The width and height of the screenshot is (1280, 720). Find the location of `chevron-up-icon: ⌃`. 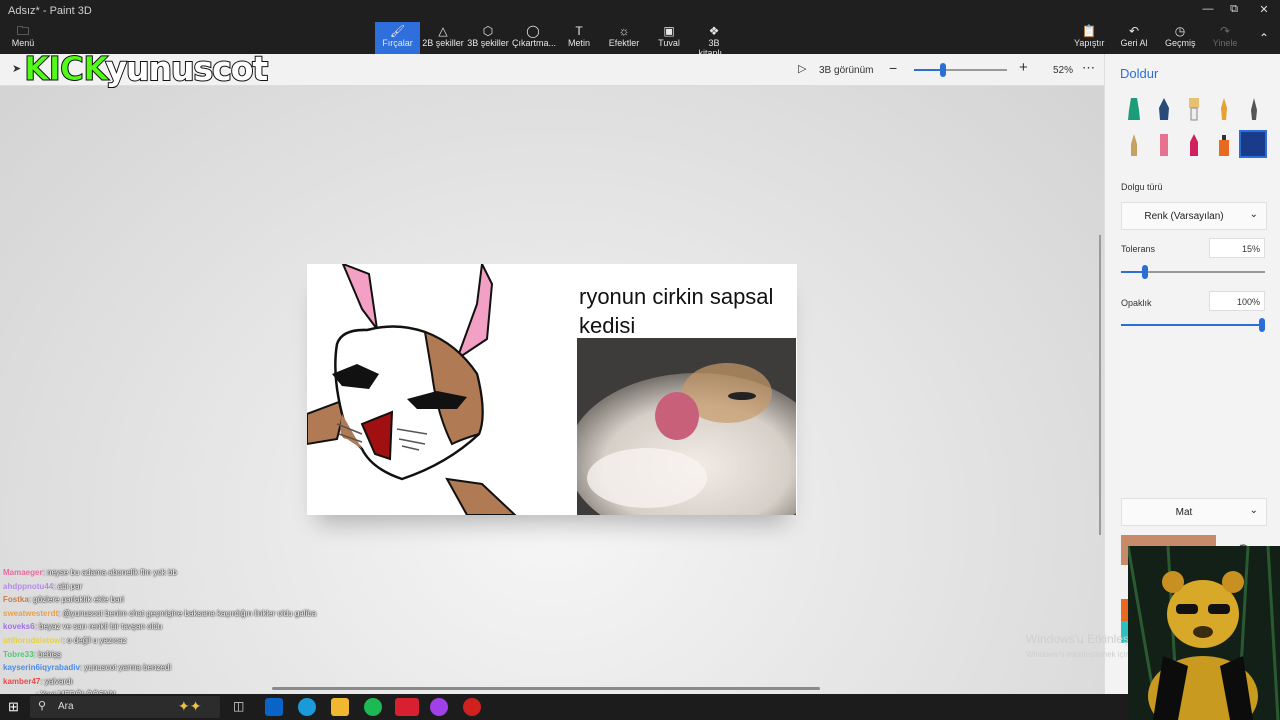

chevron-up-icon: ⌃ is located at coordinates (1264, 38).